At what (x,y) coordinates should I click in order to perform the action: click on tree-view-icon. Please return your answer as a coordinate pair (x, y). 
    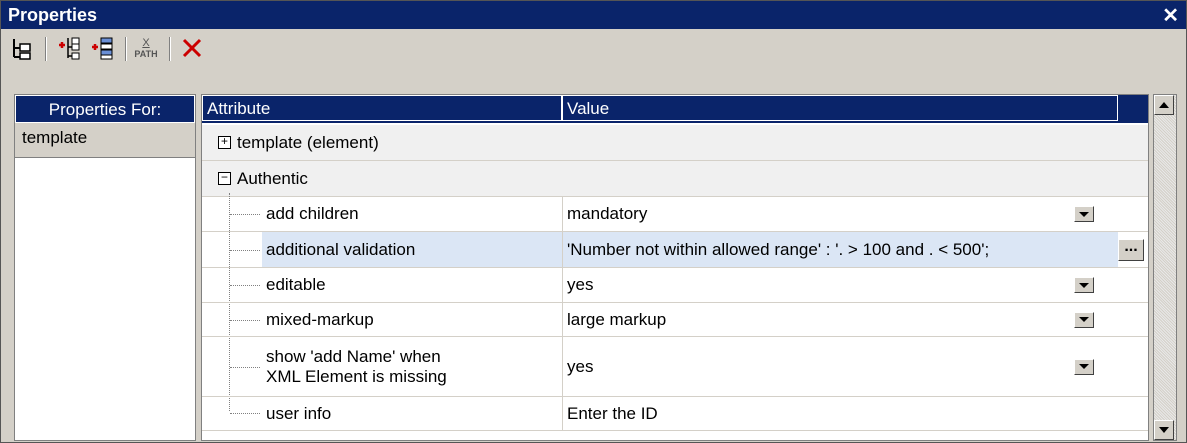
    Looking at the image, I should click on (22, 48).